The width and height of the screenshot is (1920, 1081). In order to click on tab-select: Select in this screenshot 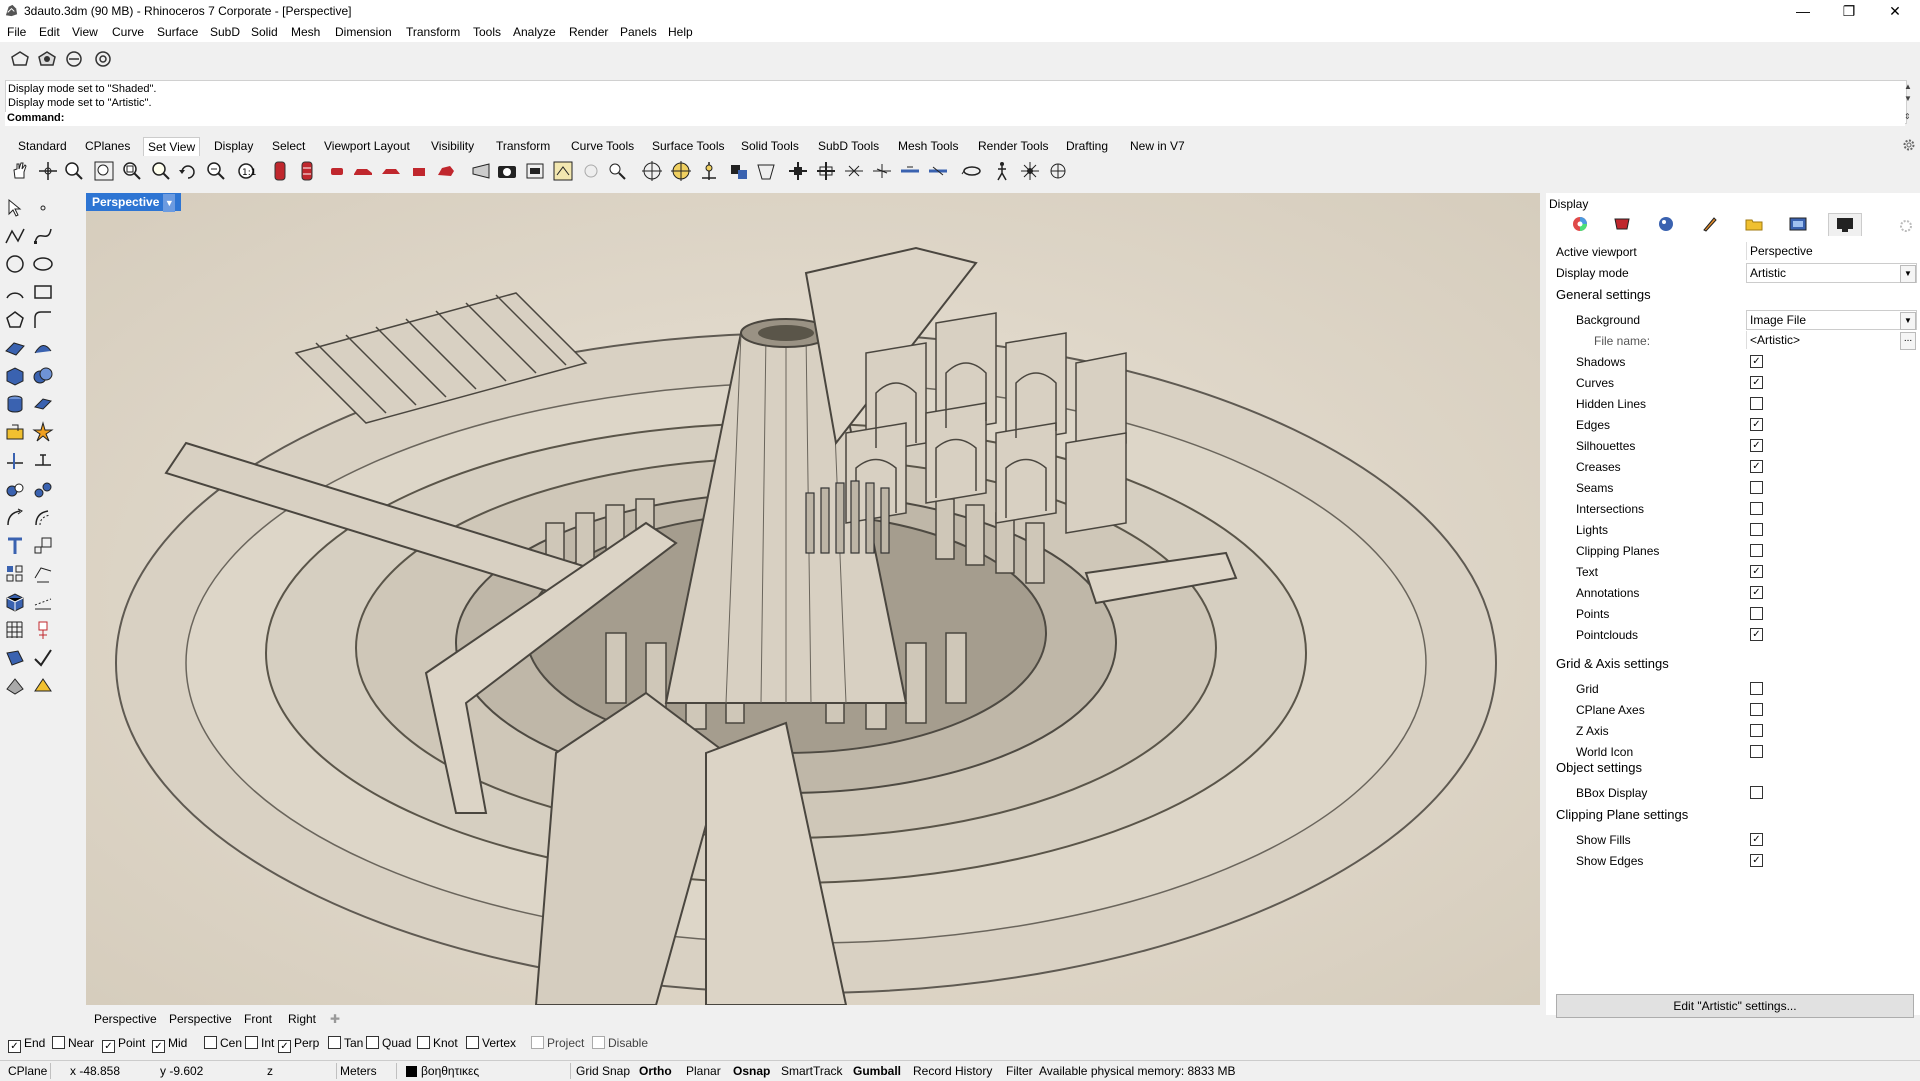, I will do `click(288, 146)`.